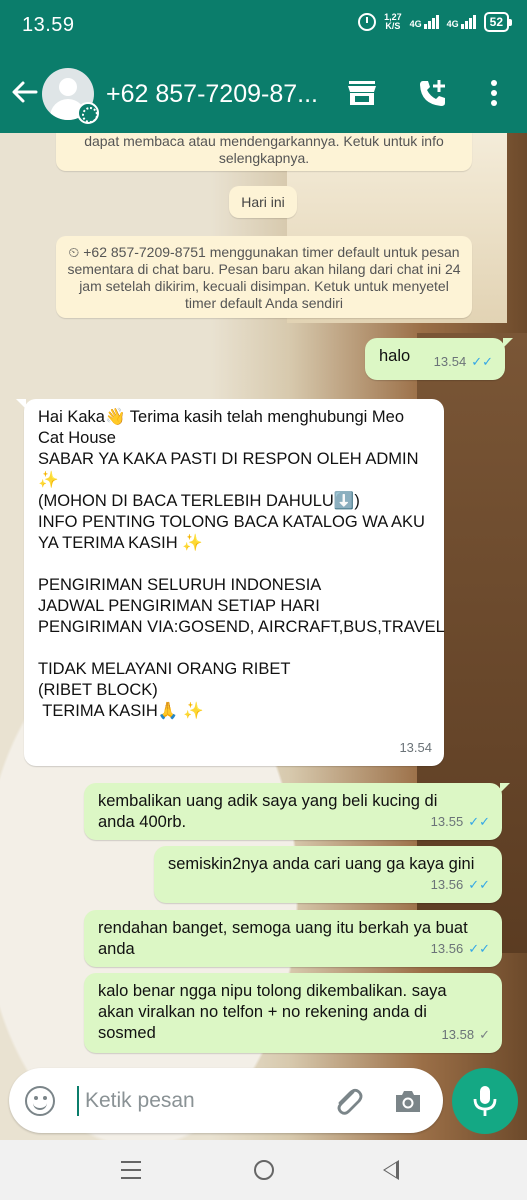 This screenshot has height=1200, width=527. I want to click on microphone-icon, so click(485, 1101).